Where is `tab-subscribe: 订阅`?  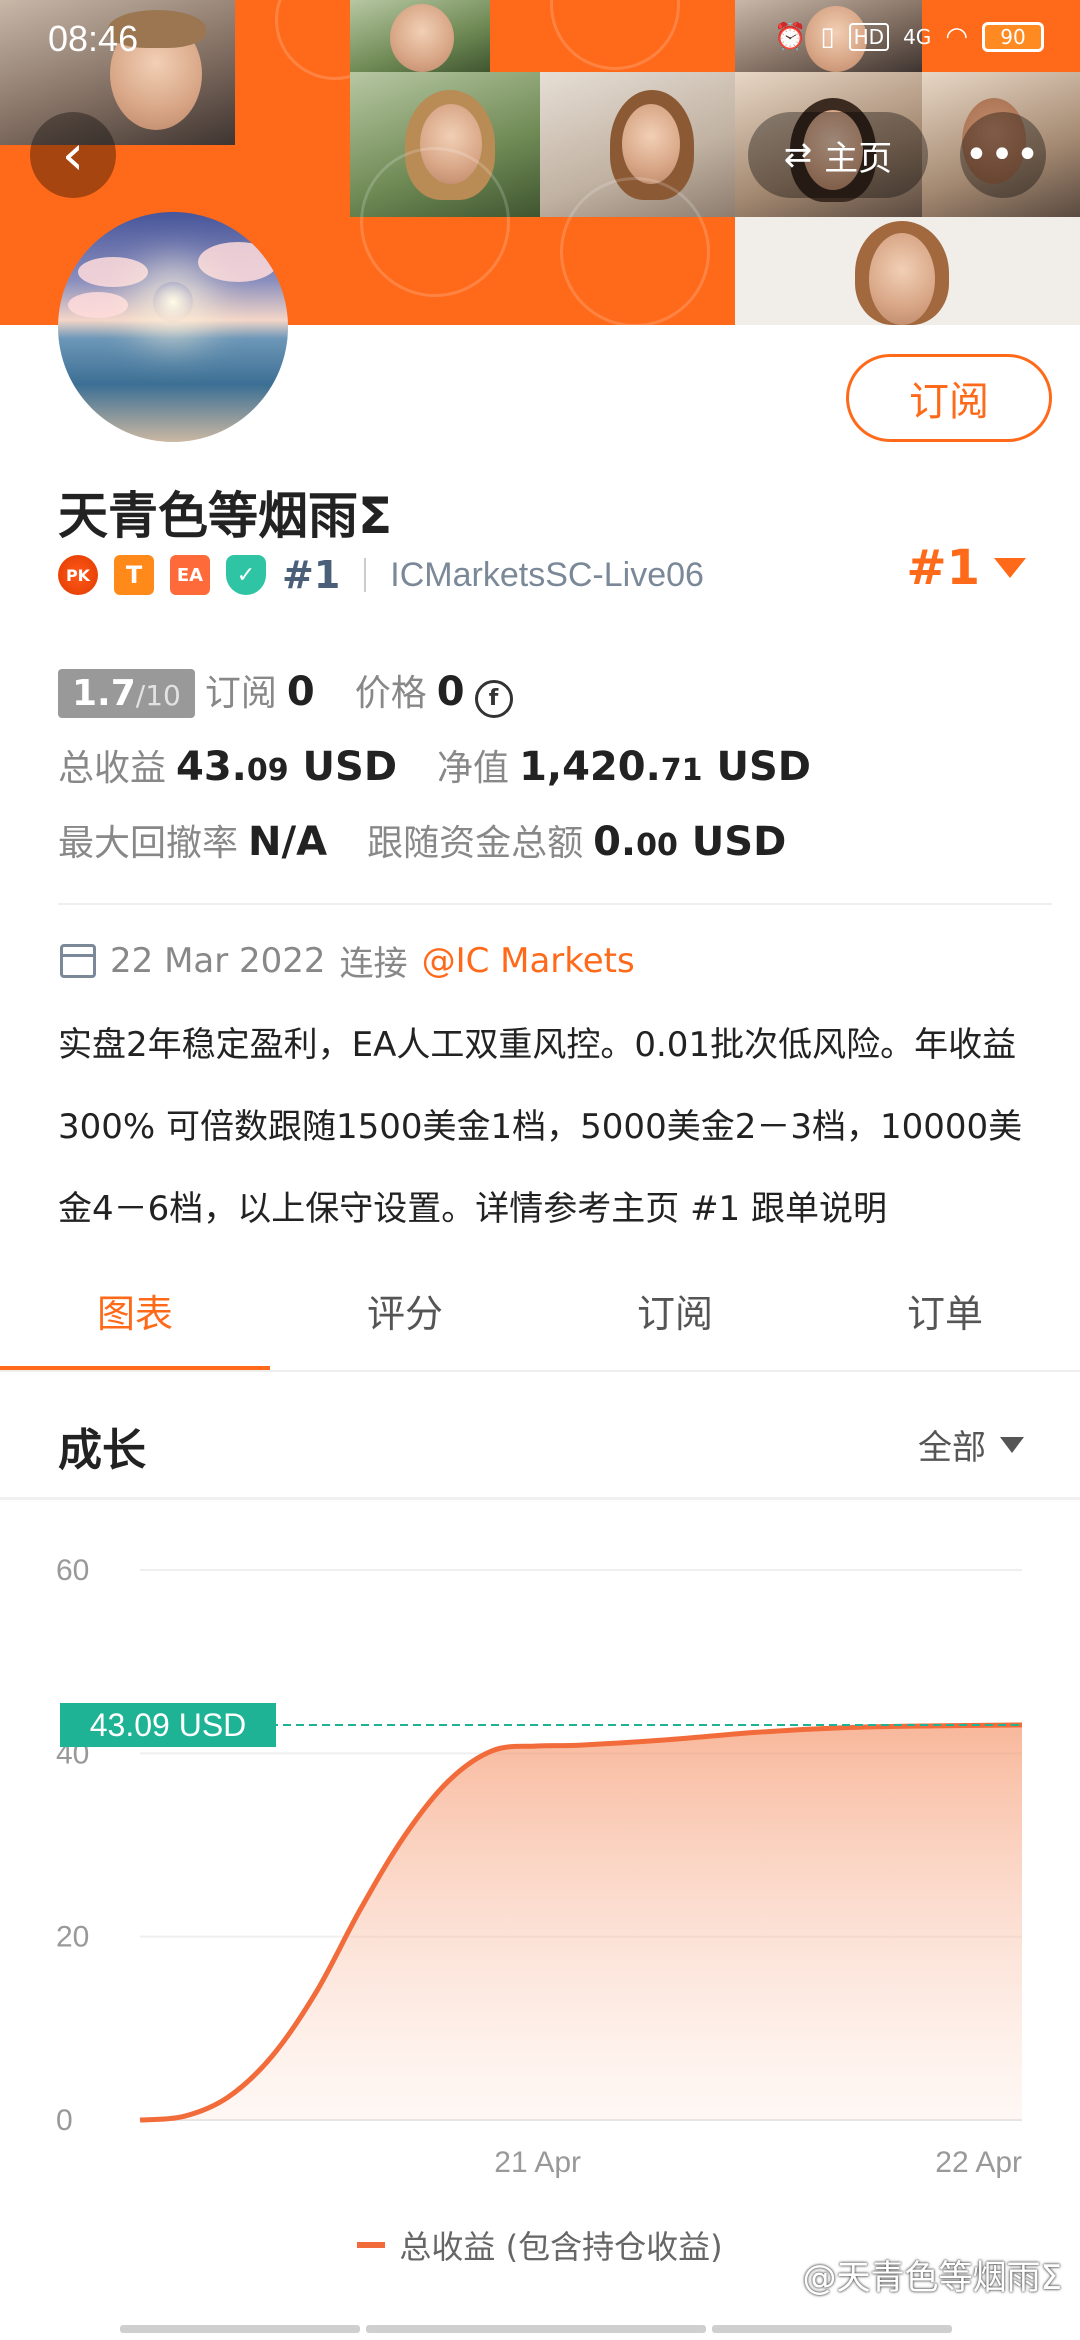 tab-subscribe: 订阅 is located at coordinates (675, 1310).